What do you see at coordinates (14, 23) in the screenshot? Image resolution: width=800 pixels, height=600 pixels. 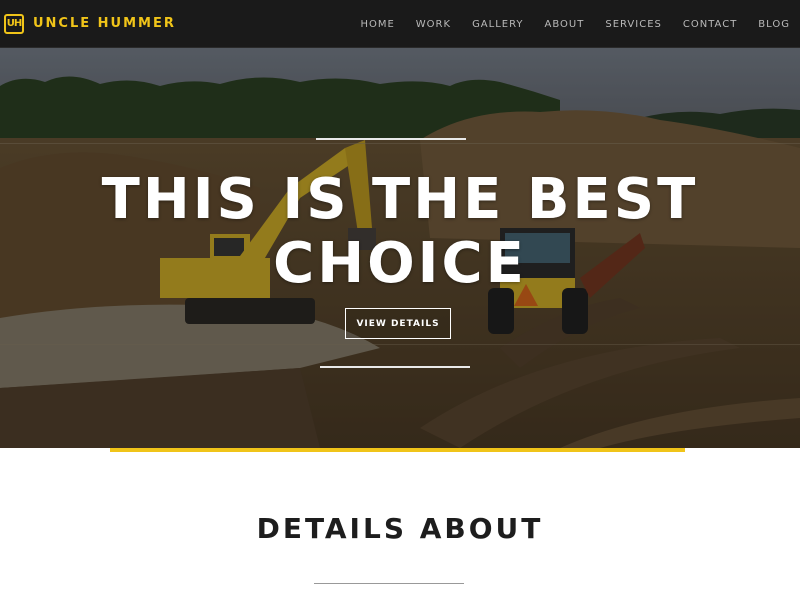 I see `logo-icon: UH` at bounding box center [14, 23].